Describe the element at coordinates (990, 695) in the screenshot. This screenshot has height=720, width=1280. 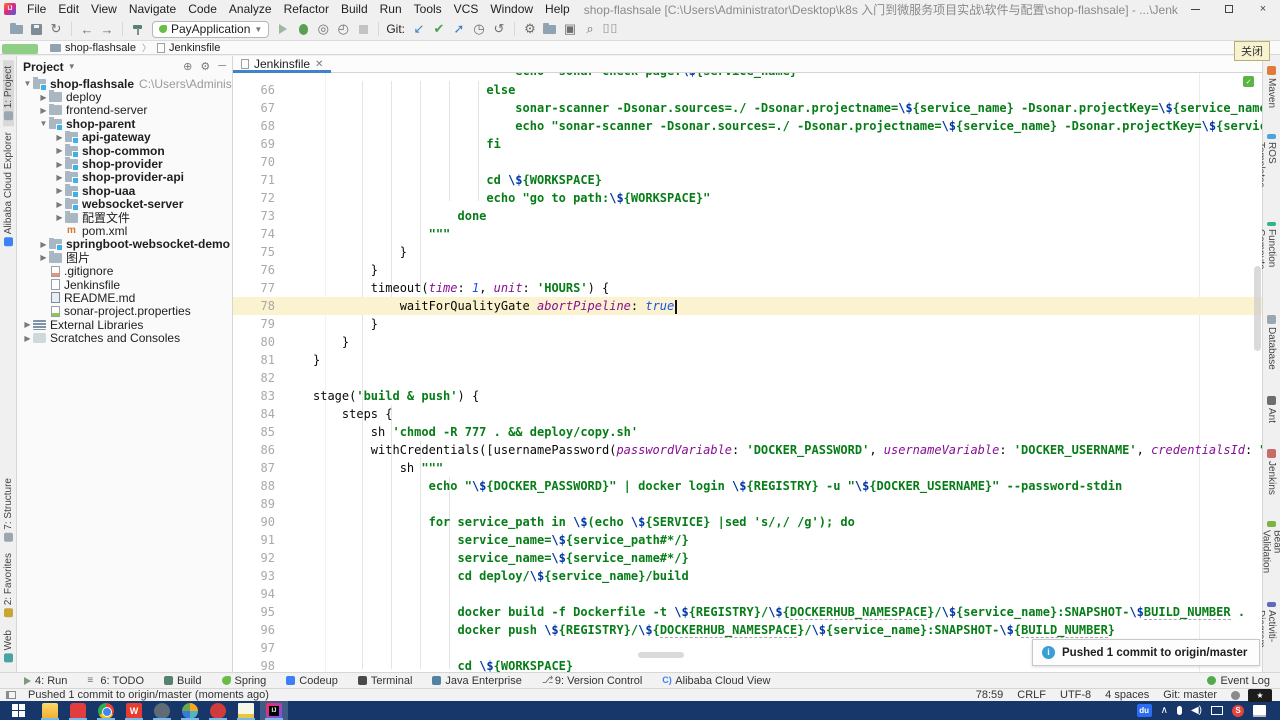
I see `caret-position: 78:59` at that location.